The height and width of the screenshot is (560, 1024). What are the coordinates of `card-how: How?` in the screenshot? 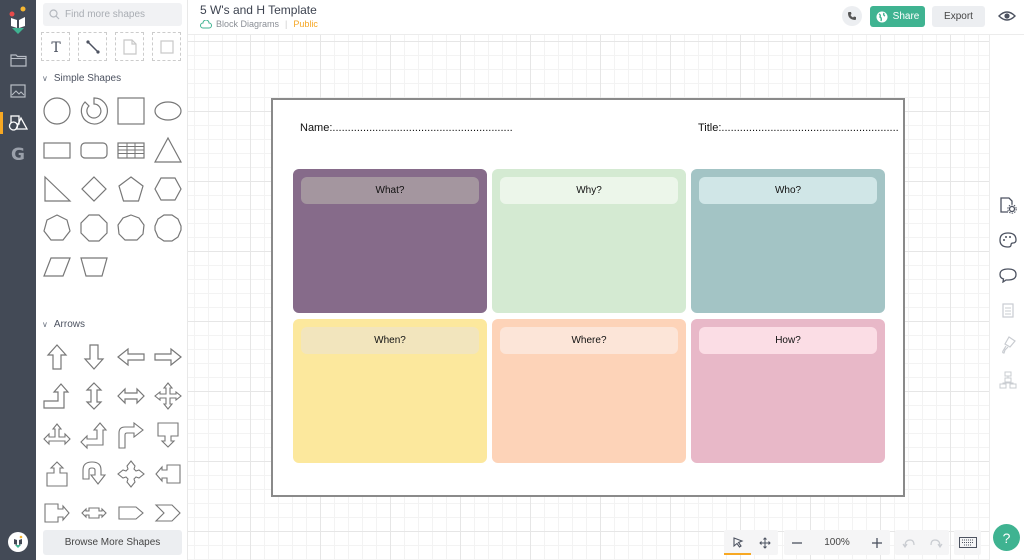 It's located at (788, 391).